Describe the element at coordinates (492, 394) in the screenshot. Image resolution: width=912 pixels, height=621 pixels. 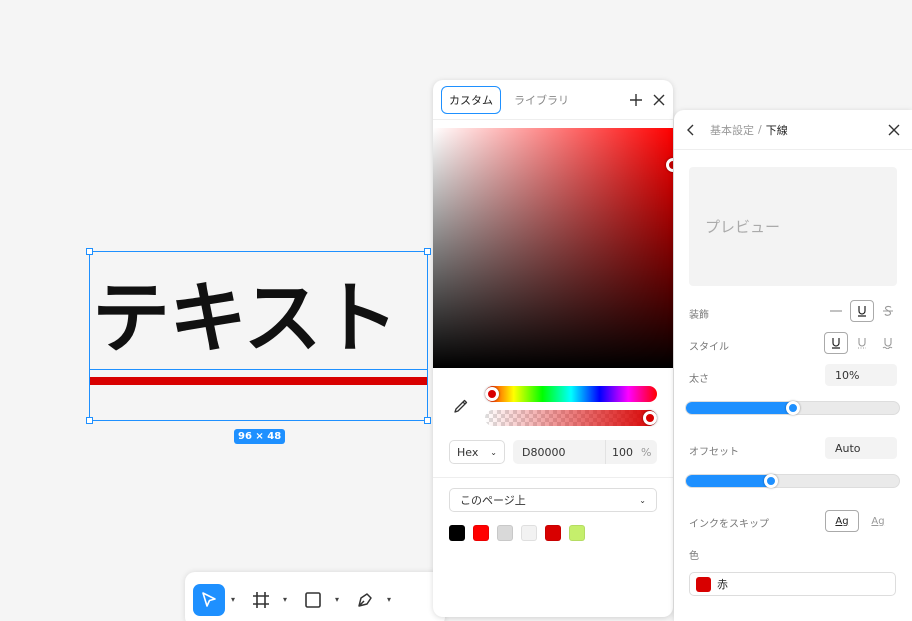
I see `hue-slider-handle` at that location.